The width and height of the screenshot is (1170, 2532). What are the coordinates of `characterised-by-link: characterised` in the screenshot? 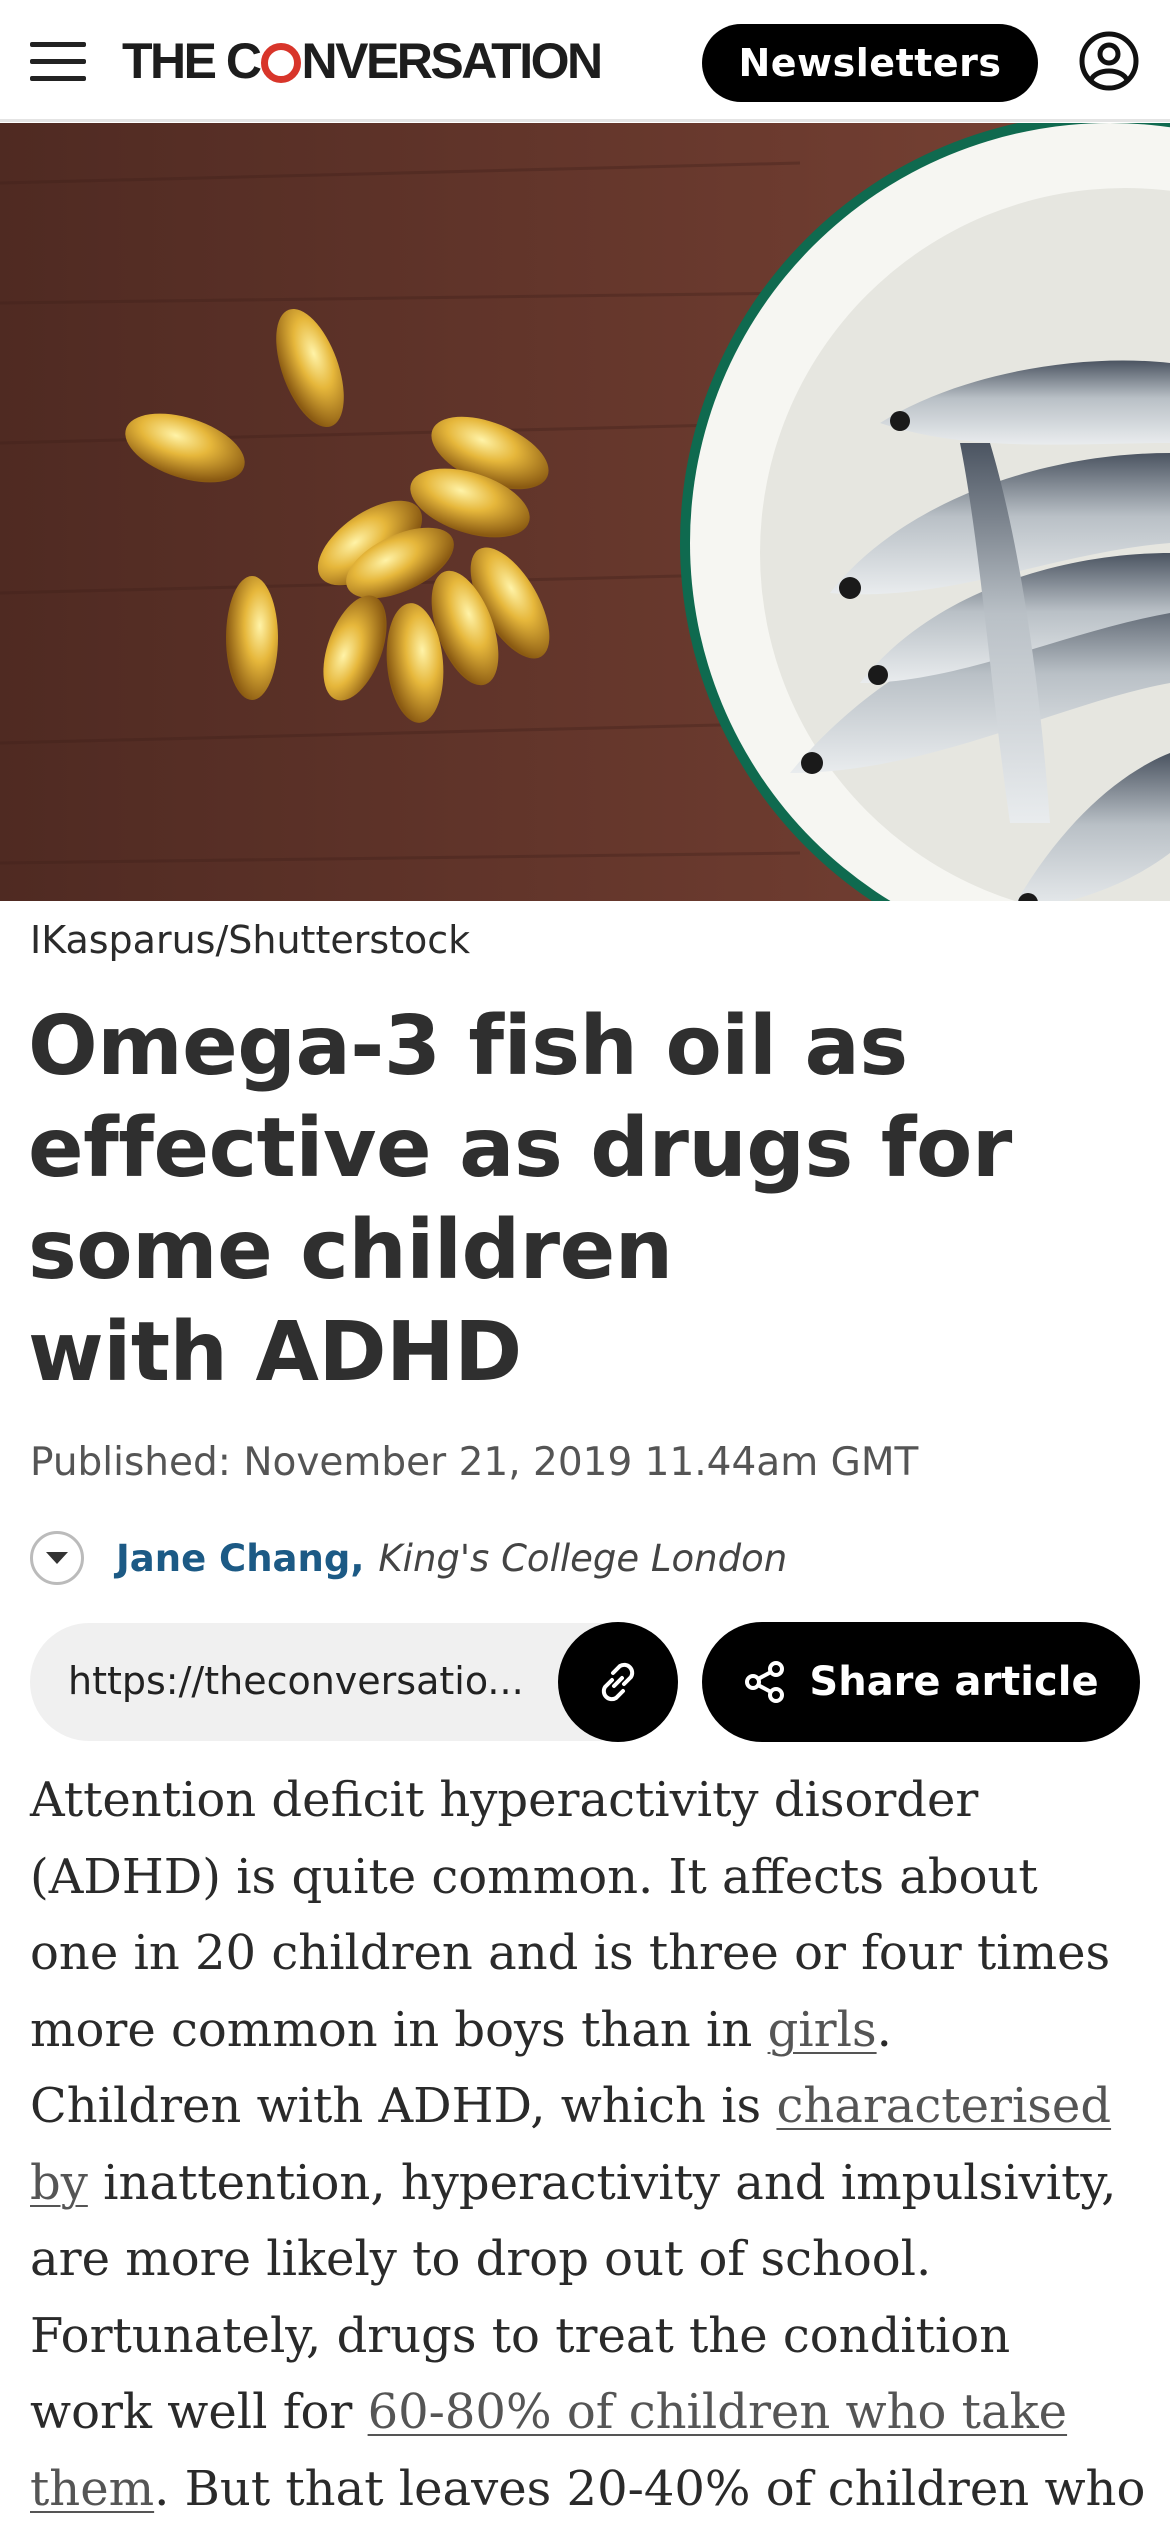 It's located at (943, 2106).